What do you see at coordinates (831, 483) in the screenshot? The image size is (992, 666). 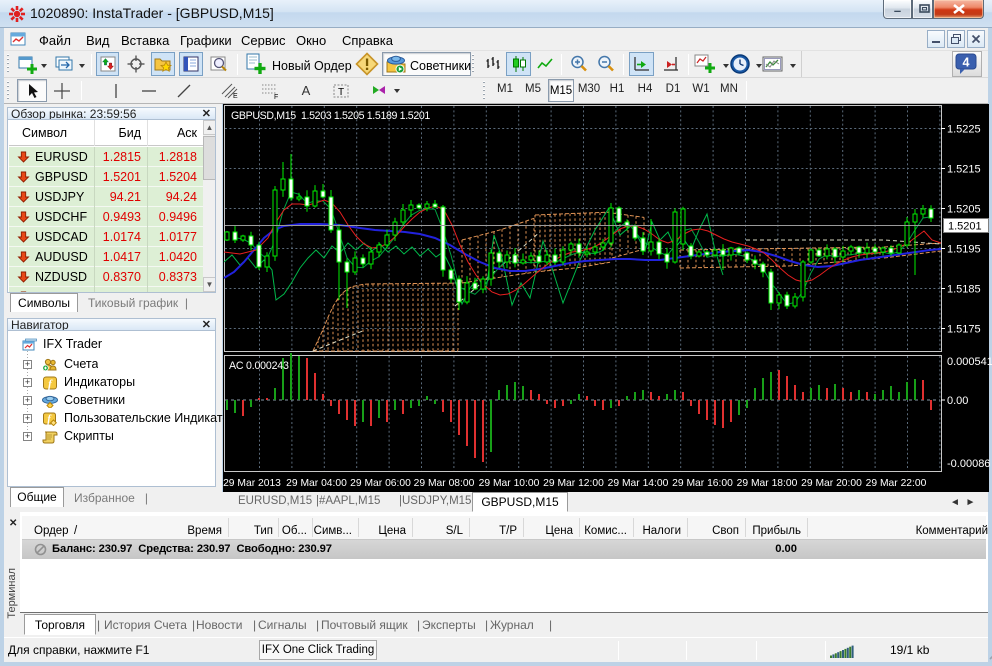 I see `svg-text: 29 Mar 20:00` at bounding box center [831, 483].